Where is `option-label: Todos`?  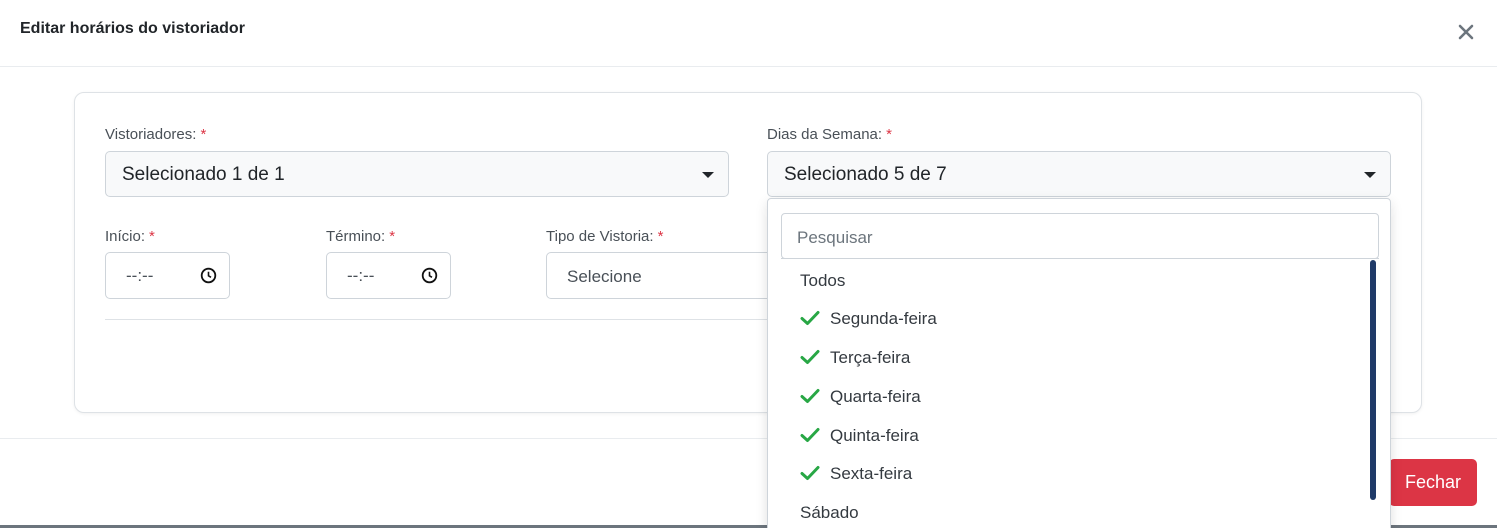 option-label: Todos is located at coordinates (823, 280).